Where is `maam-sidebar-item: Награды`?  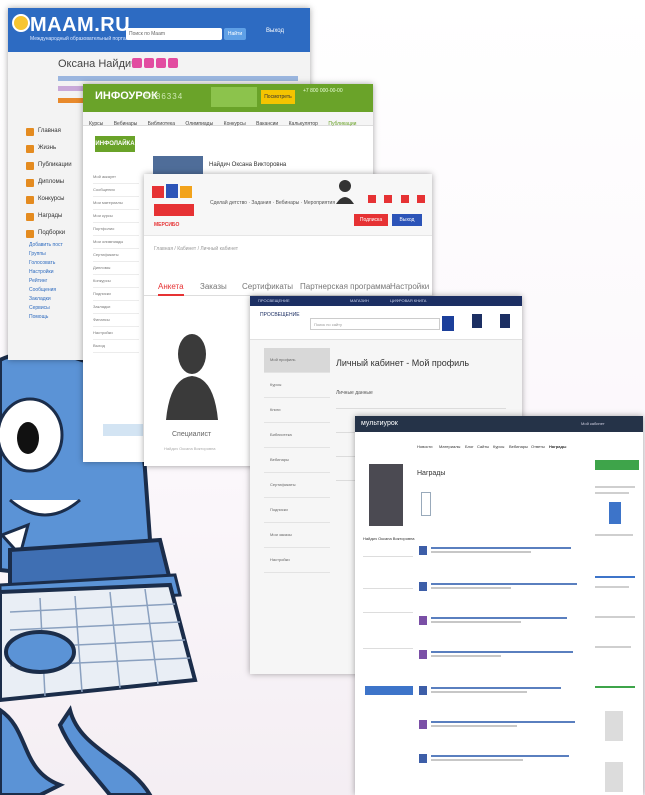
maam-sidebar-item: Награды is located at coordinates (56, 216).